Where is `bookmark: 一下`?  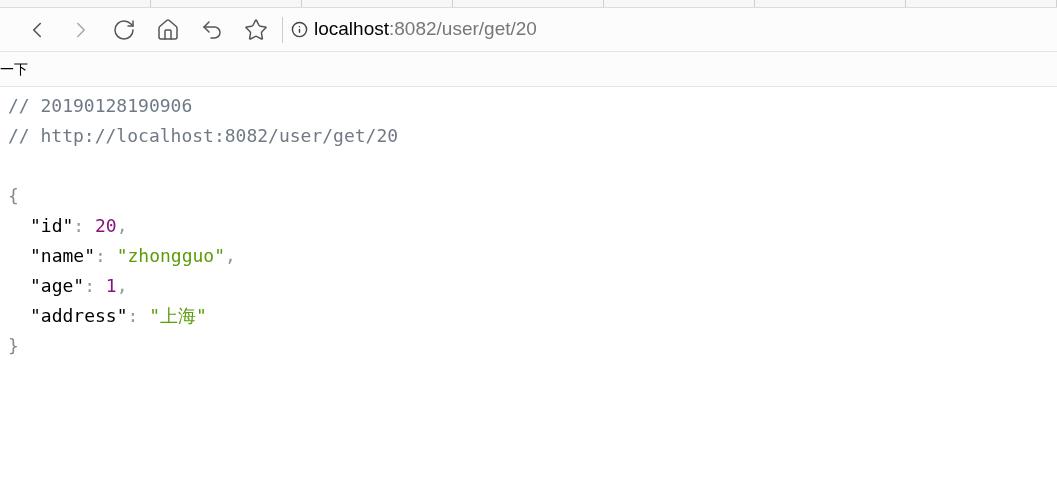 bookmark: 一下 is located at coordinates (14, 69).